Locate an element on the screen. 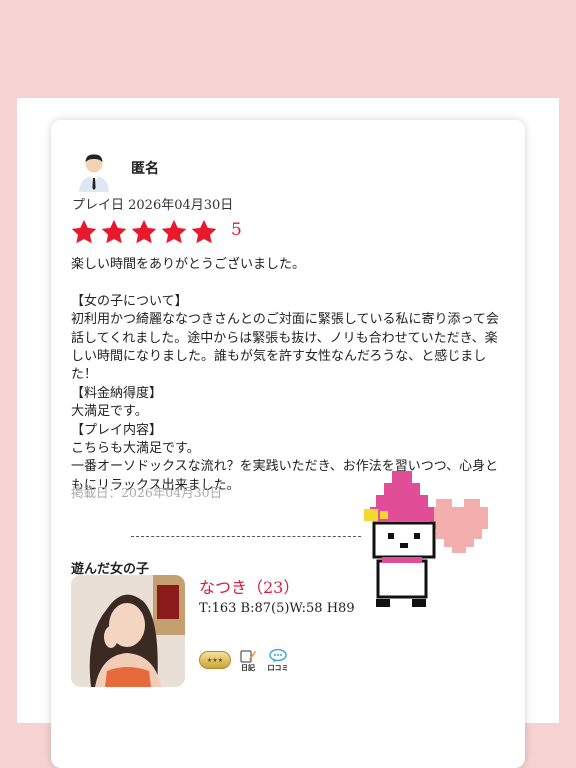  divider is located at coordinates (246, 536).